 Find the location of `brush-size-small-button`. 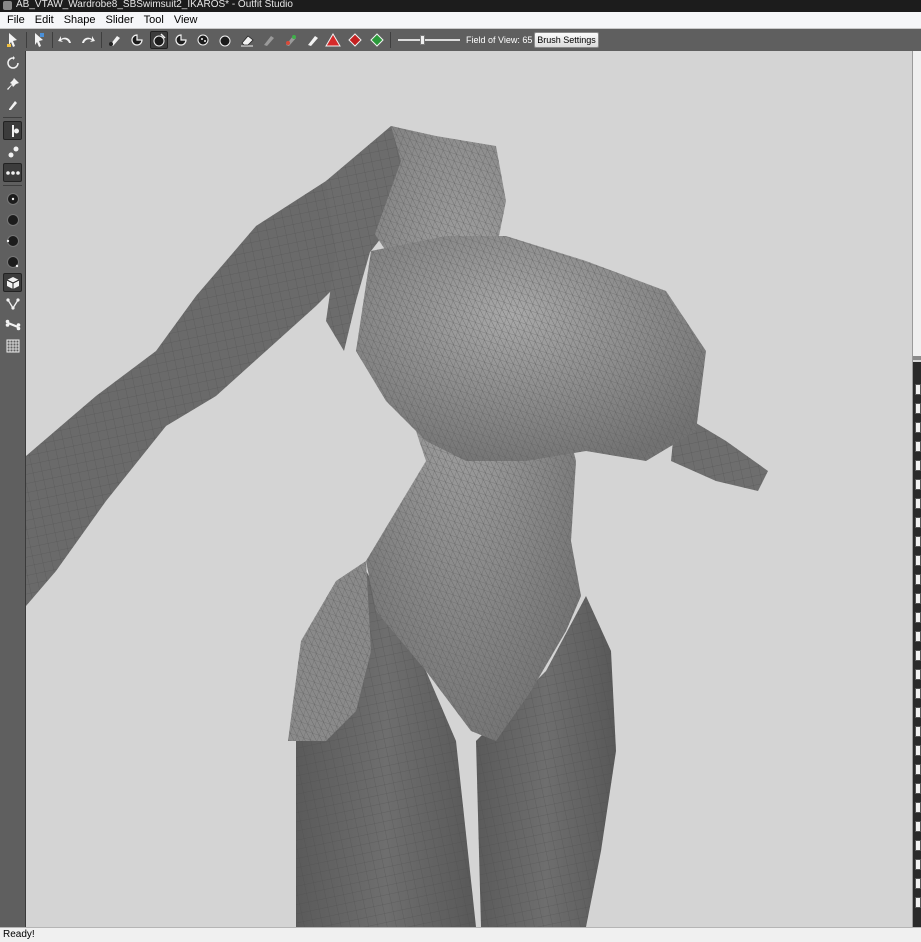

brush-size-small-button is located at coordinates (12, 198).